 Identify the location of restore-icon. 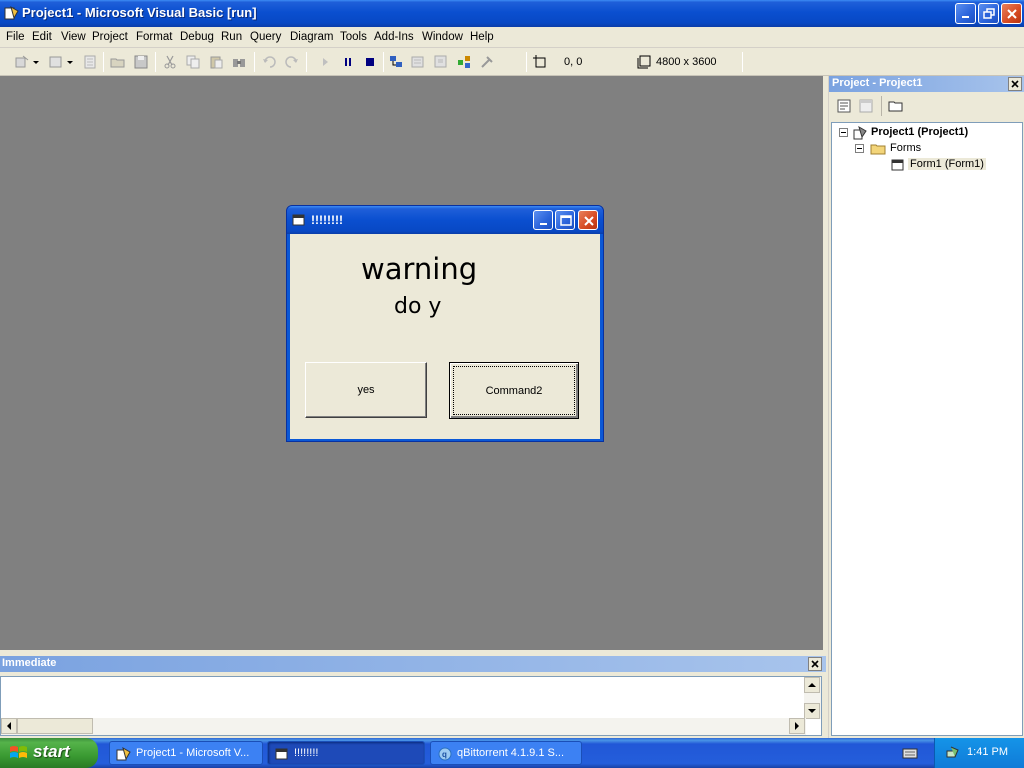
(989, 13).